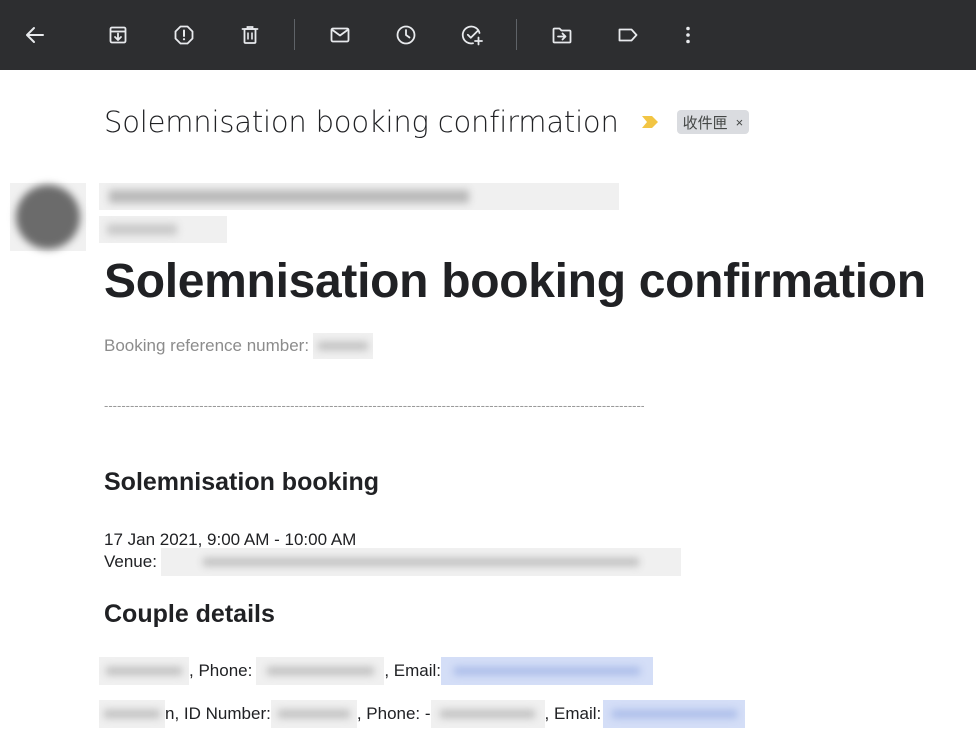 The width and height of the screenshot is (976, 754). Describe the element at coordinates (163, 229) in the screenshot. I see `recipient-redacted` at that location.